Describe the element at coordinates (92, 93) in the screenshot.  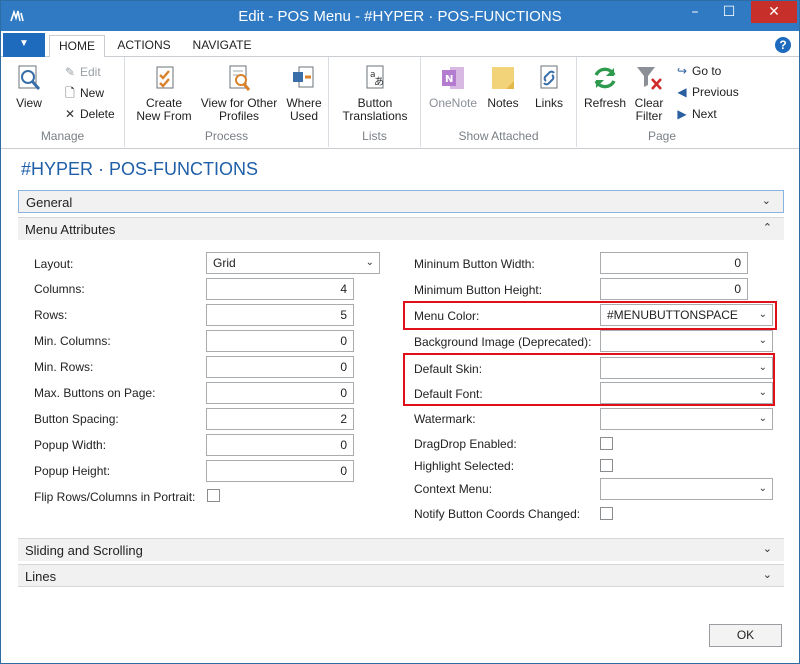
I see `new-label: New` at that location.